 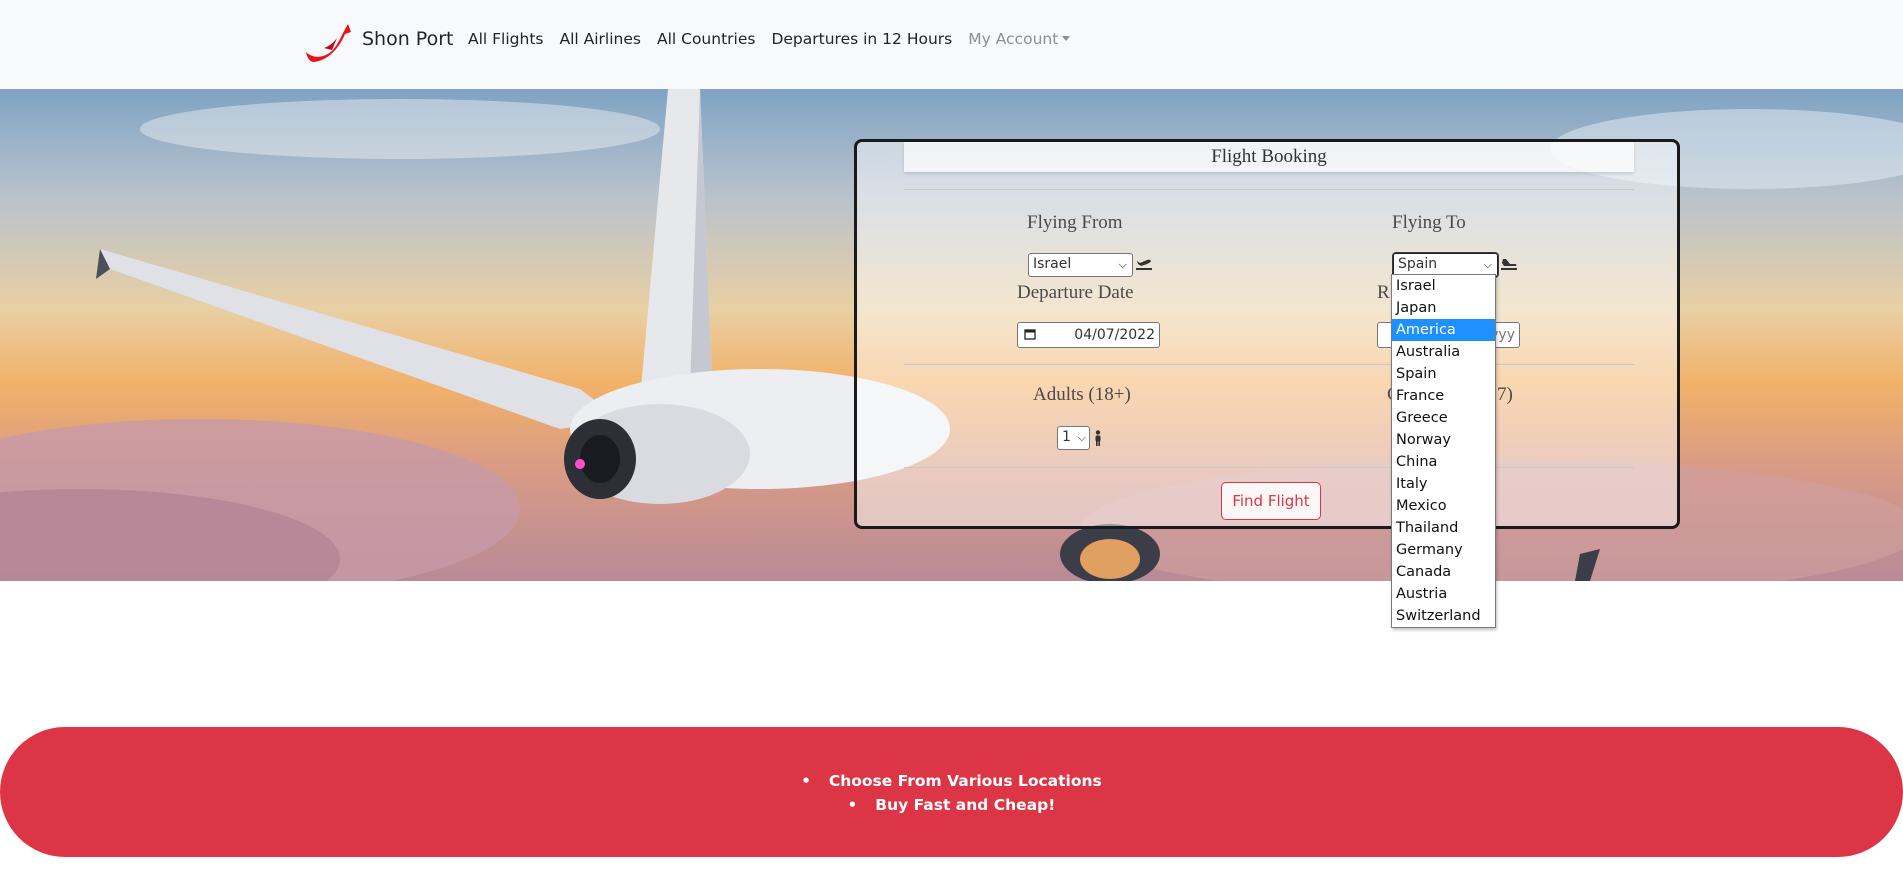 I want to click on departure-date-value: 04/07/2022, so click(x=1114, y=335).